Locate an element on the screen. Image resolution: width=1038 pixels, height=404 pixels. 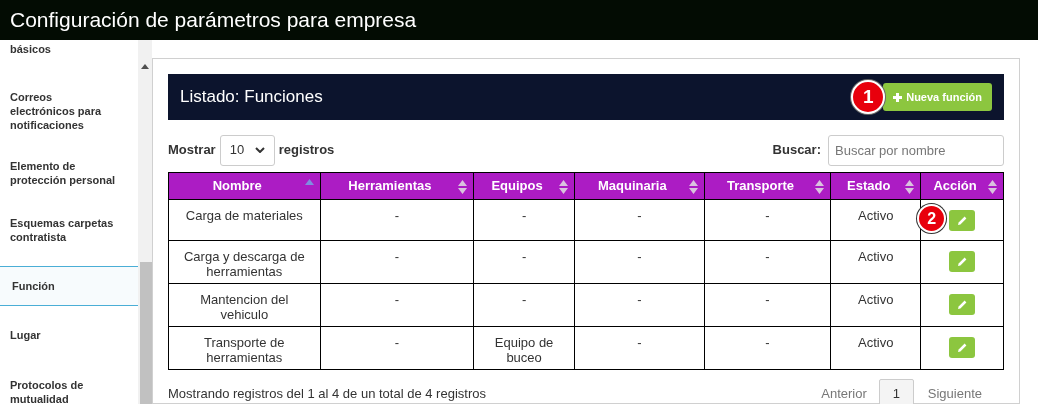
search-label: Buscar: is located at coordinates (796, 150).